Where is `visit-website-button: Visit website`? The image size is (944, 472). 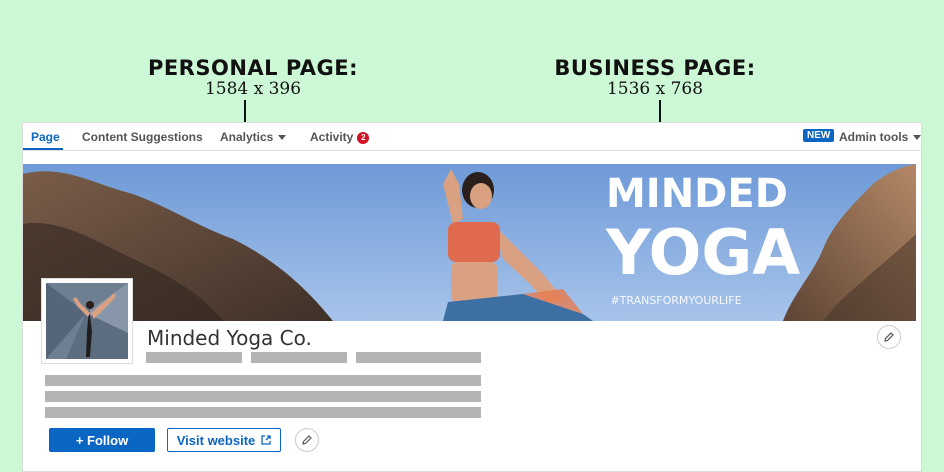 visit-website-button: Visit website is located at coordinates (224, 440).